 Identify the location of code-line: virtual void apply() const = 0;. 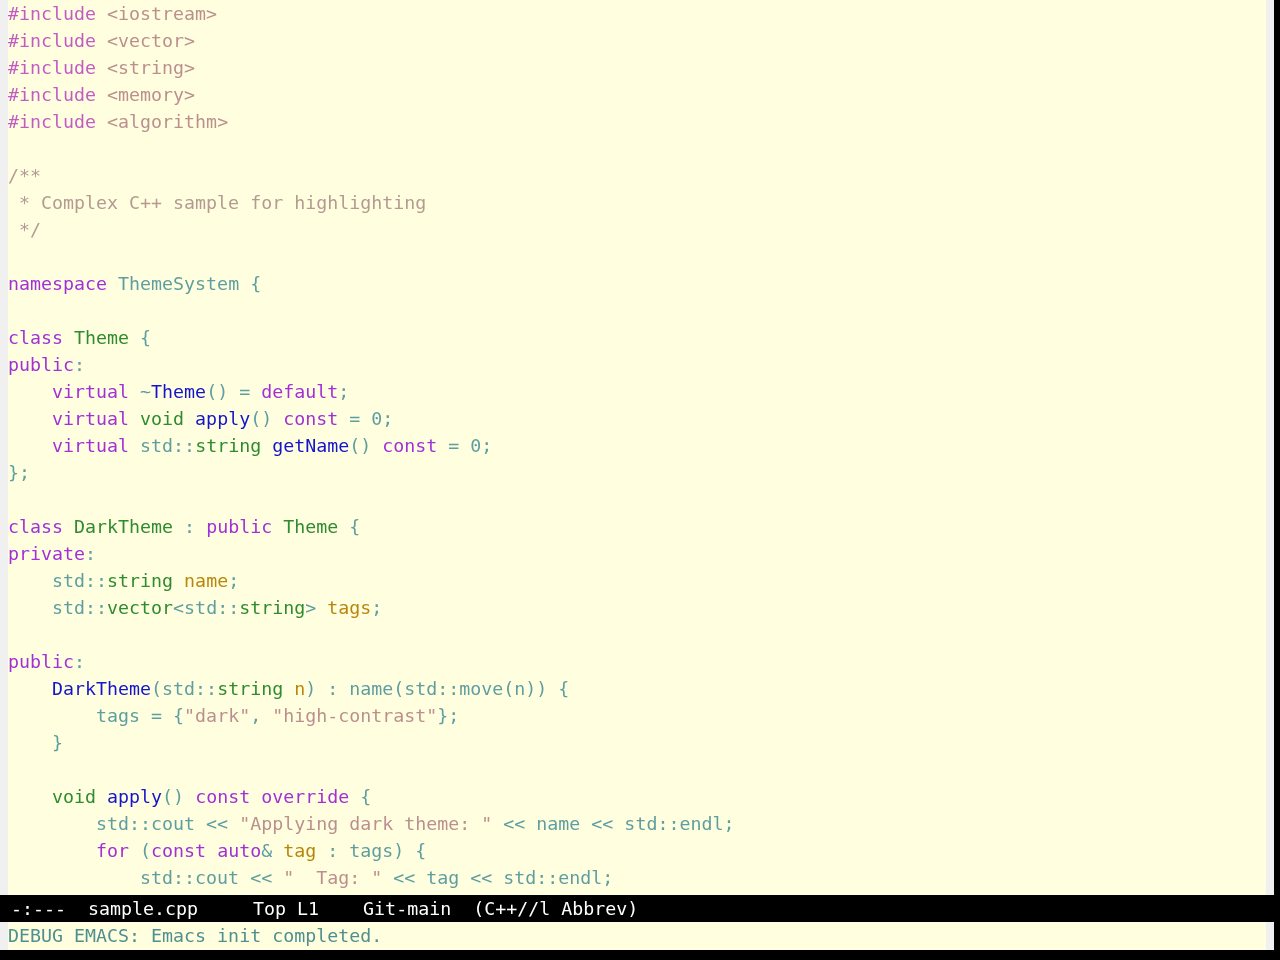
(222, 419).